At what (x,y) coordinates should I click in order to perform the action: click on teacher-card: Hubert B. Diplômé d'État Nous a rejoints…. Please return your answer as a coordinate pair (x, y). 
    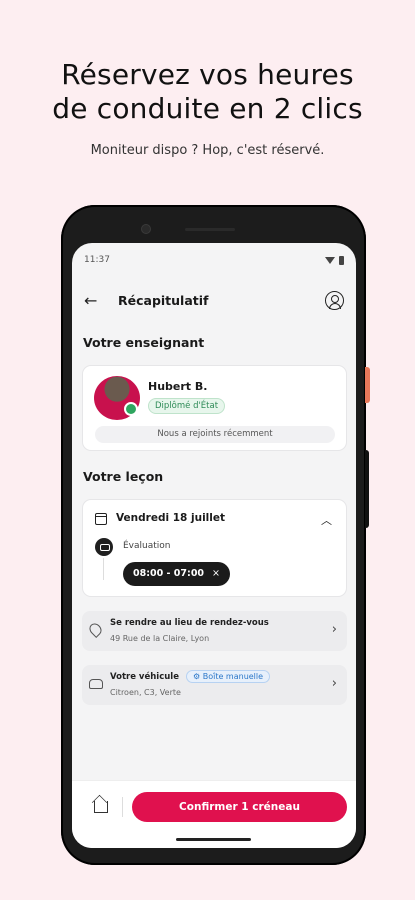
    Looking at the image, I should click on (214, 408).